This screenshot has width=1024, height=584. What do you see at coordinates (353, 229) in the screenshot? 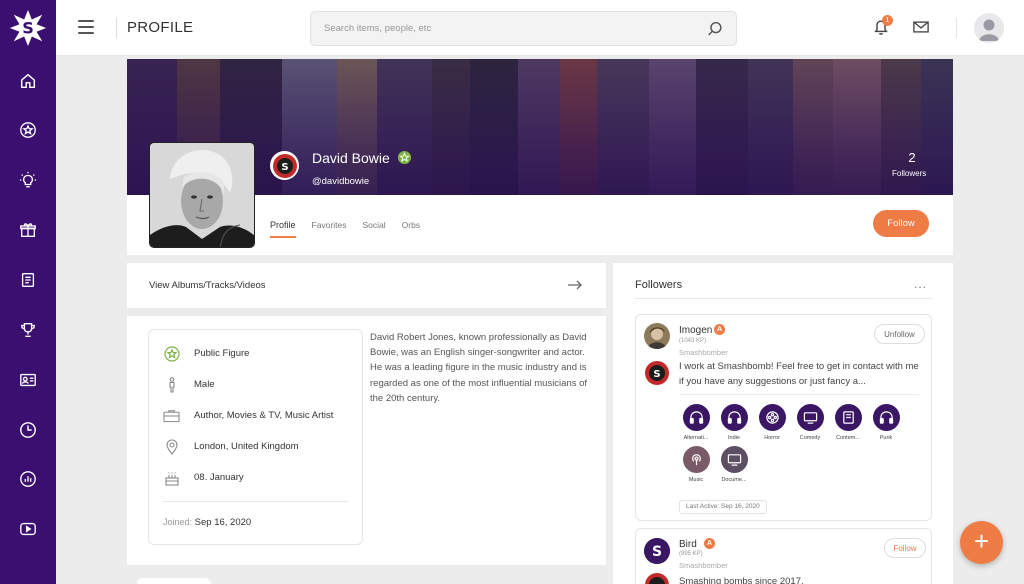
I see `profile-tabs: Profile Favorites Social Orbs` at bounding box center [353, 229].